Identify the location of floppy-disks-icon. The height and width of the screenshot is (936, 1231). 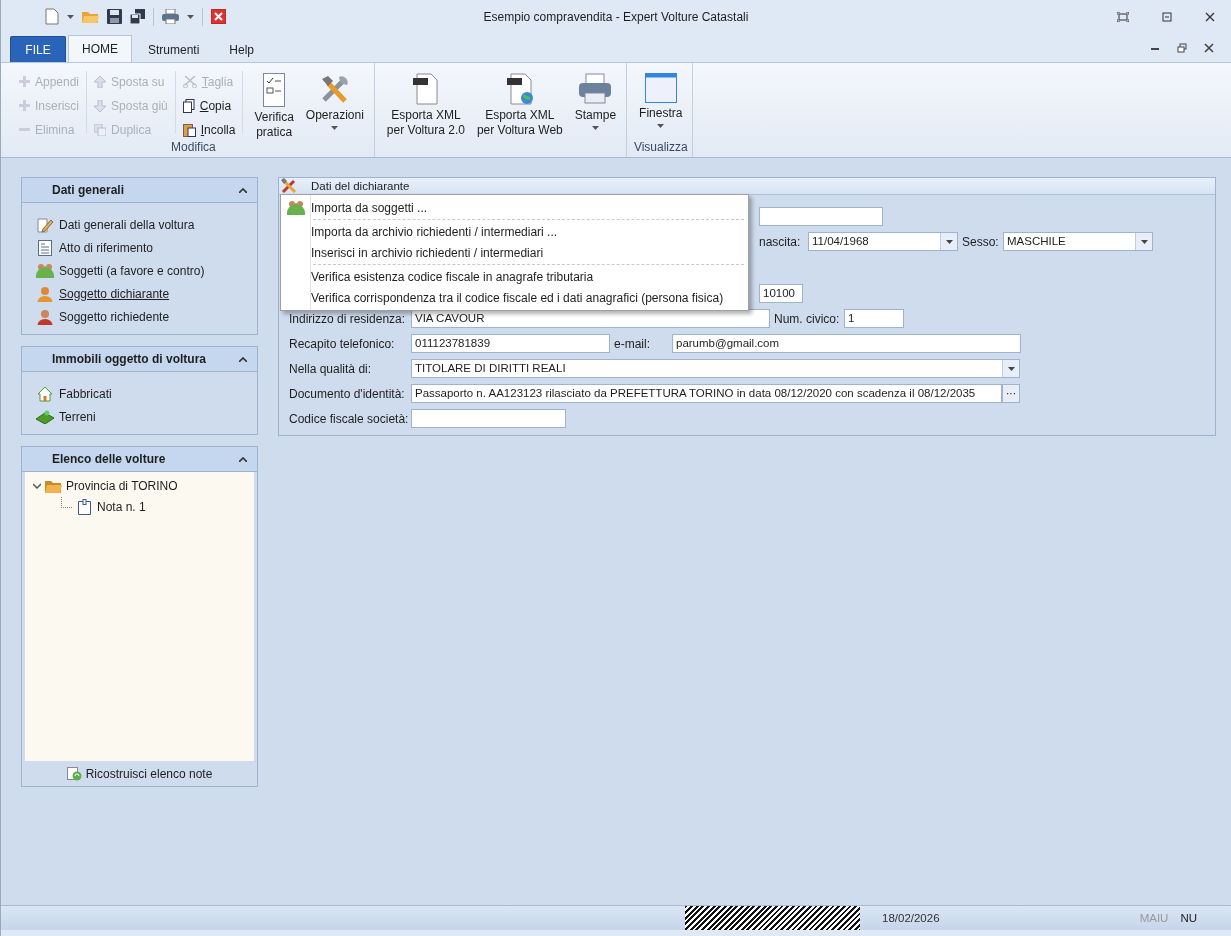
(137, 16).